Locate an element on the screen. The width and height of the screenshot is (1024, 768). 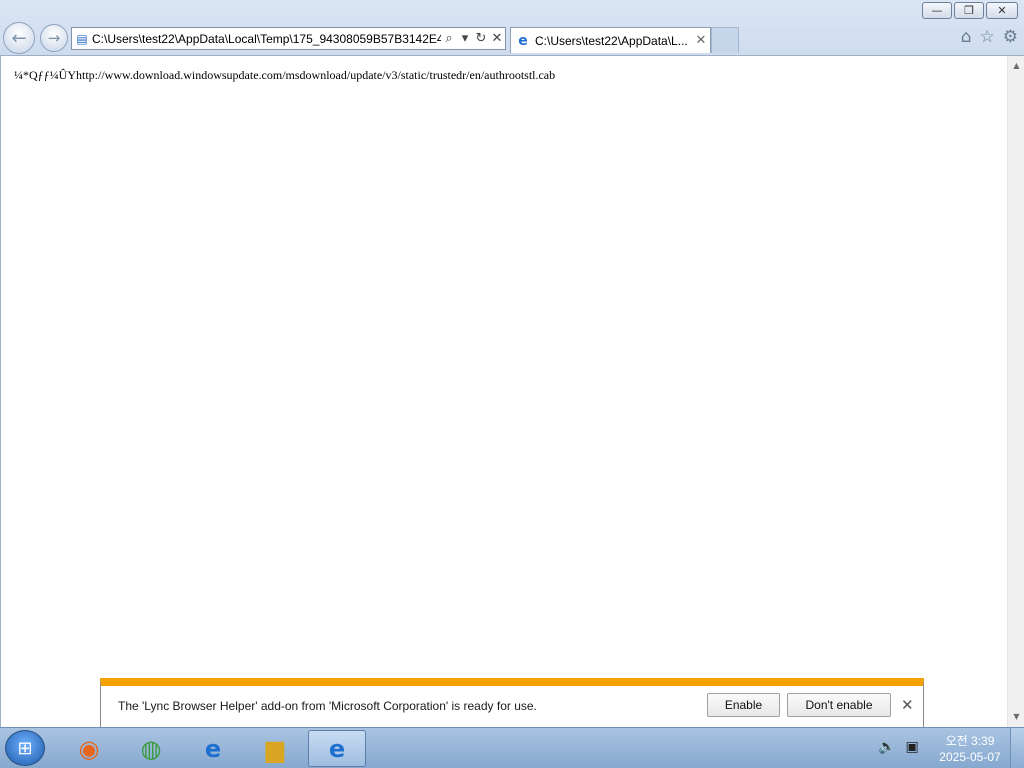
stop-icon: ✕ is located at coordinates (497, 38).